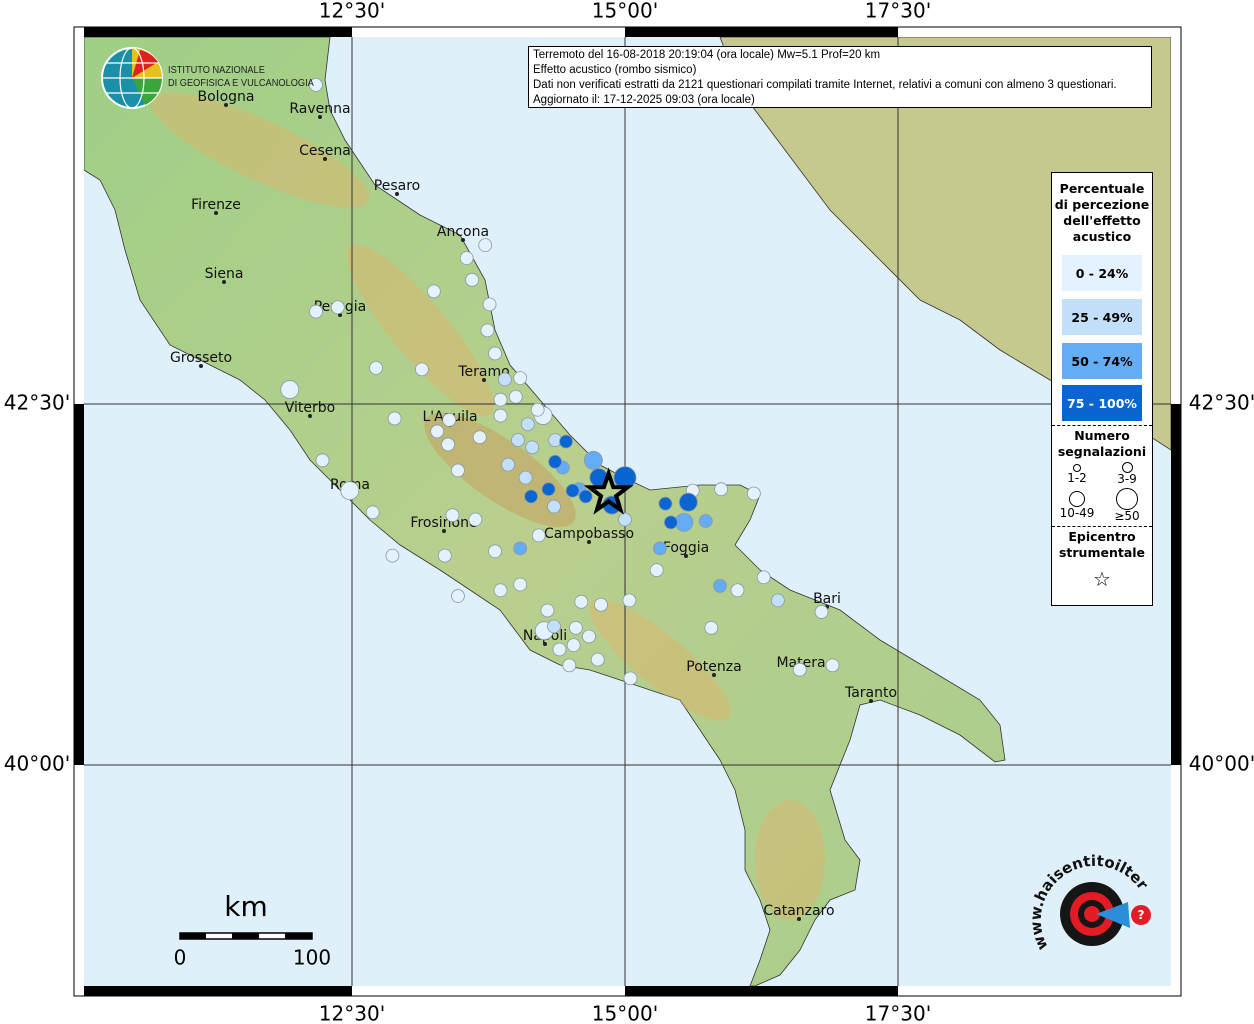 The image size is (1254, 1024). What do you see at coordinates (686, 548) in the screenshot?
I see `city-label: Foggia` at bounding box center [686, 548].